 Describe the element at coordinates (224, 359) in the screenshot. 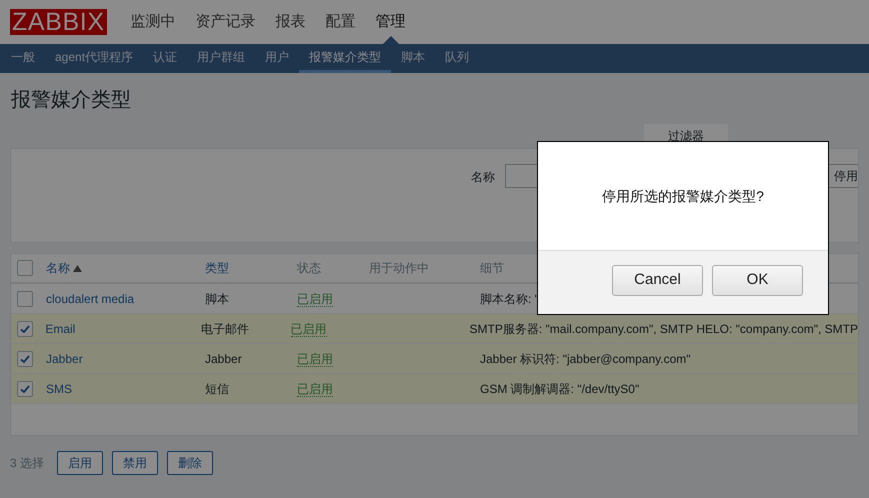

I see `table-cell-text: Jabber` at that location.